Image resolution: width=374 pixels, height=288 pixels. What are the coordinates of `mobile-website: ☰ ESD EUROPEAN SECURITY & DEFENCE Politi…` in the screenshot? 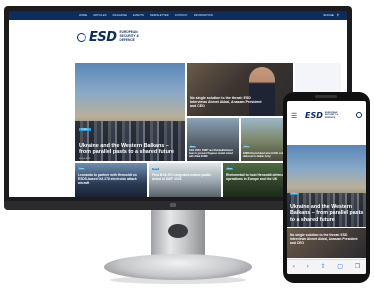 It's located at (326, 187).